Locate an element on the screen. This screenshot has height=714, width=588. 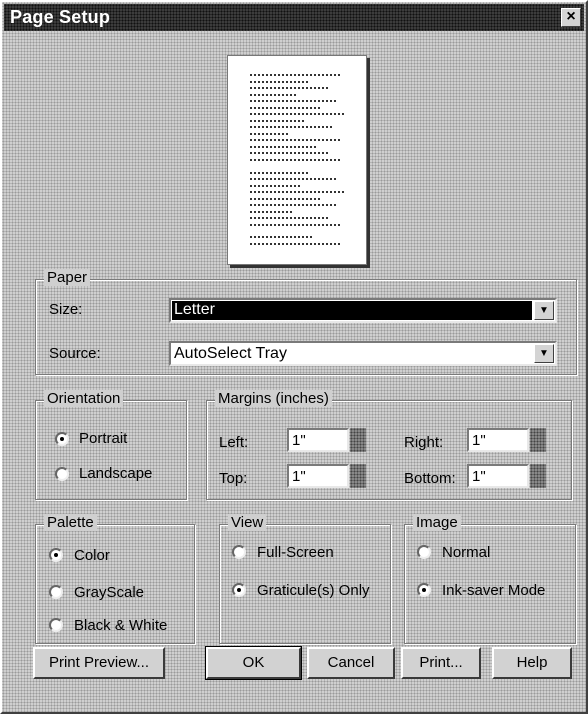
bottom-margin-spinner is located at coordinates (538, 476).